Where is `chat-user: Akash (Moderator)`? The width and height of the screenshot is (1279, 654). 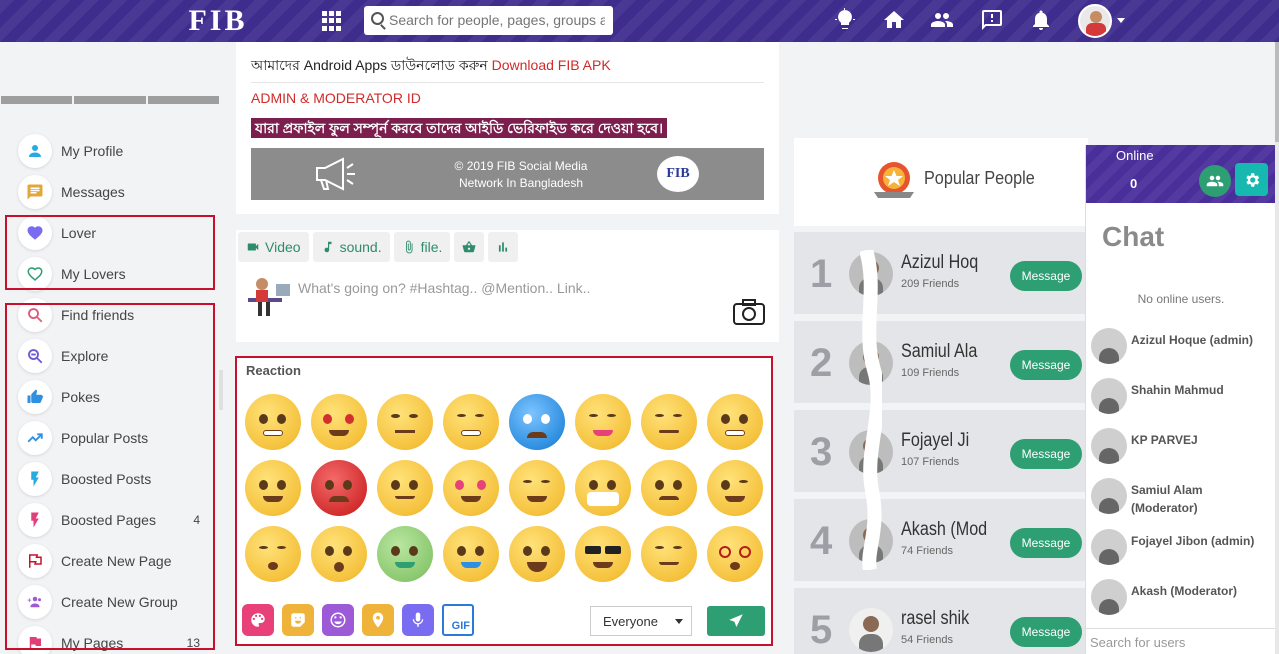 chat-user: Akash (Moderator) is located at coordinates (1183, 597).